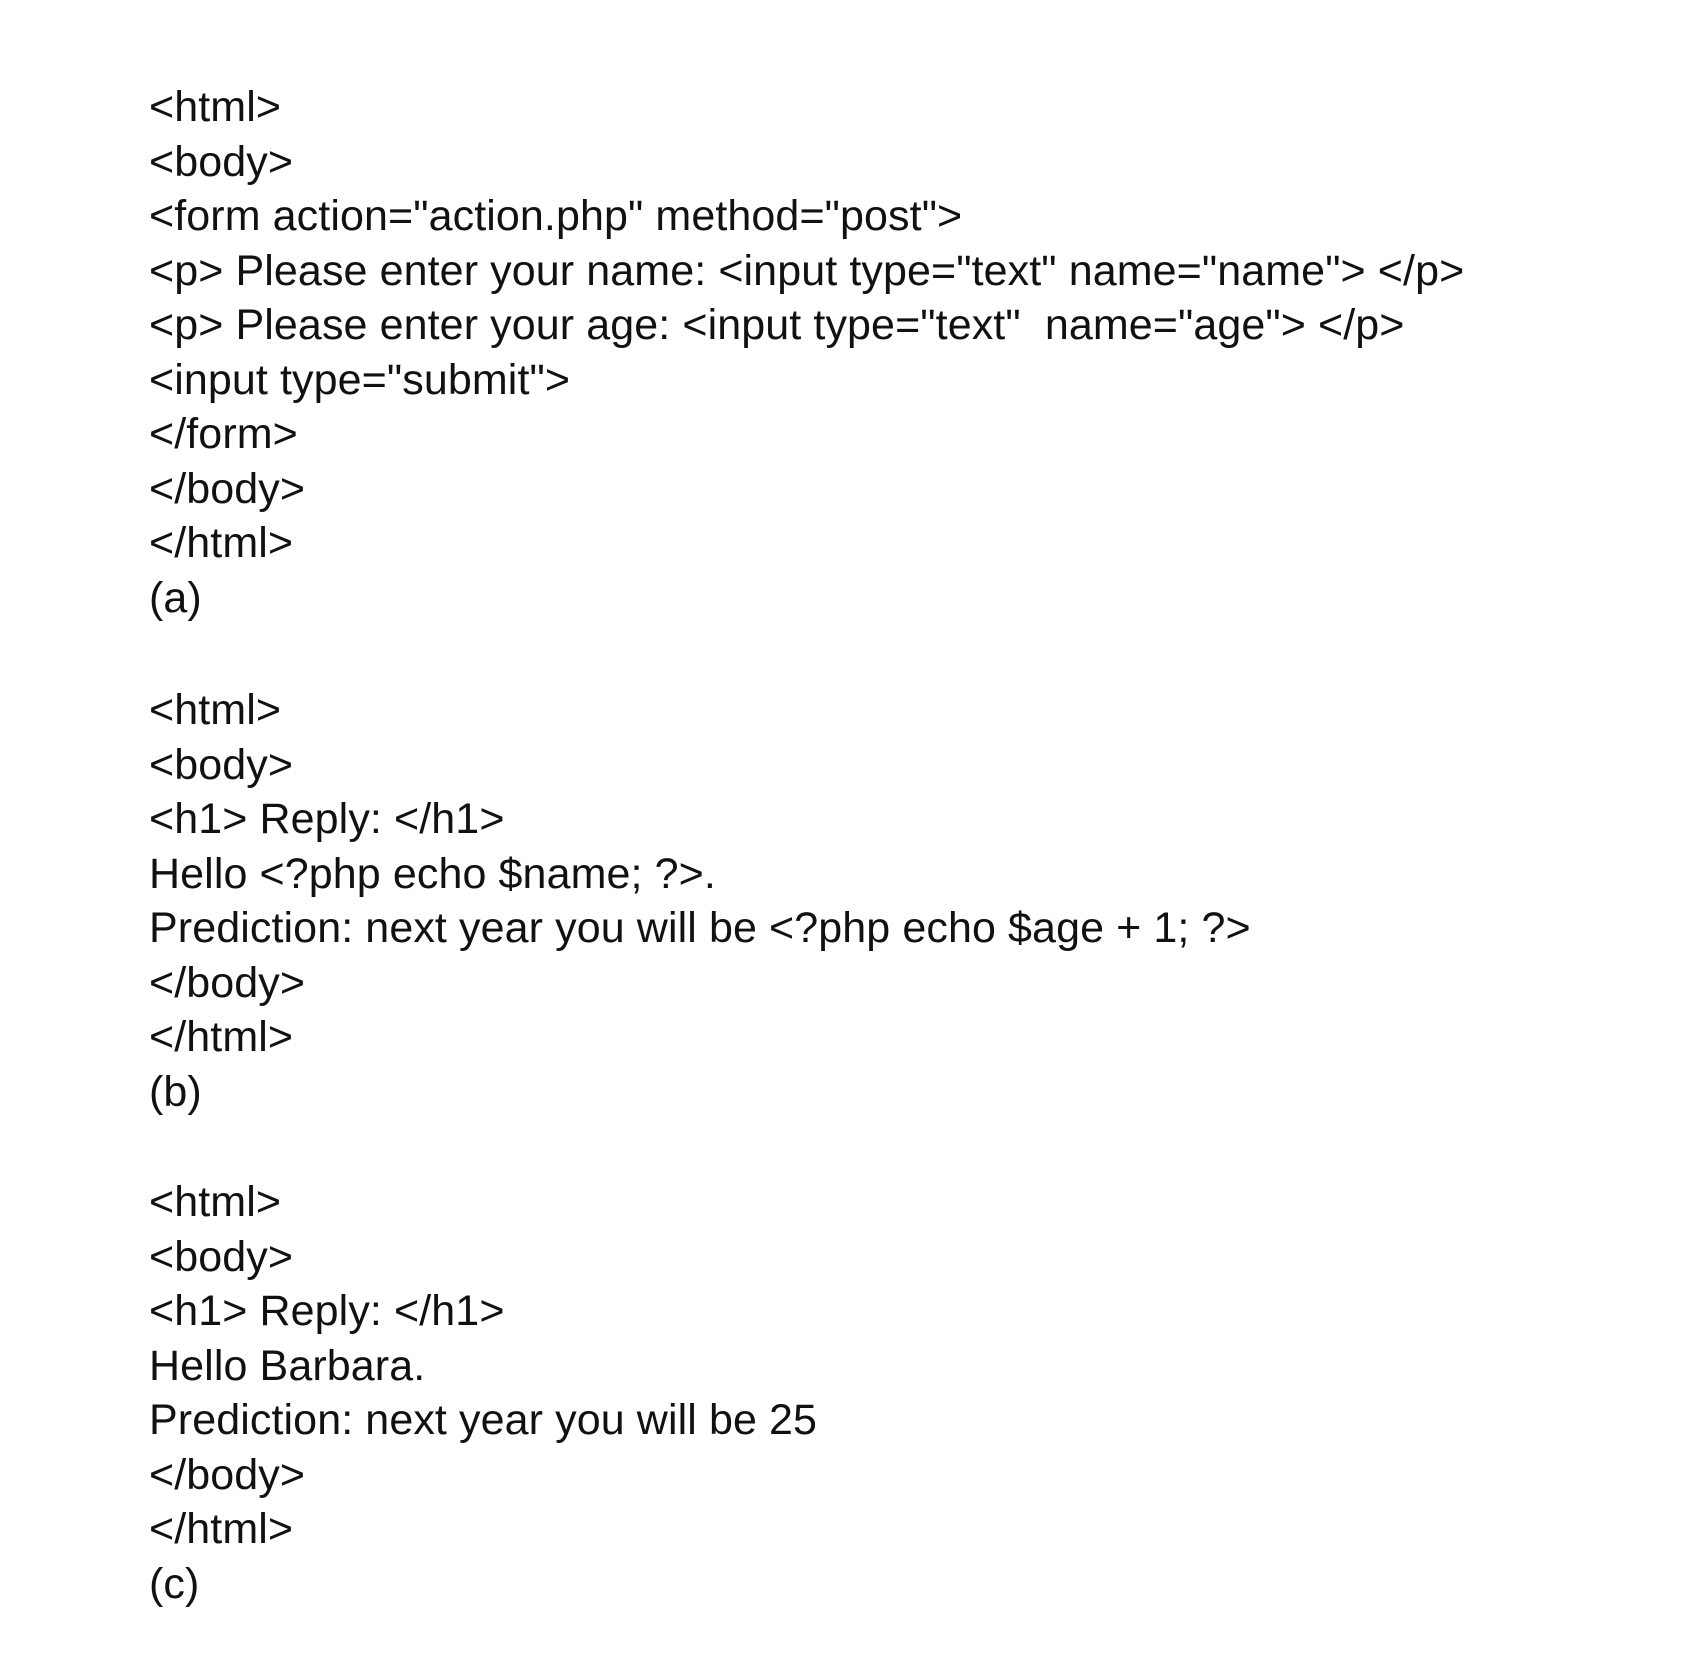 This screenshot has width=1708, height=1676. Describe the element at coordinates (174, 1583) in the screenshot. I see `figure-caption-c: (c)` at that location.